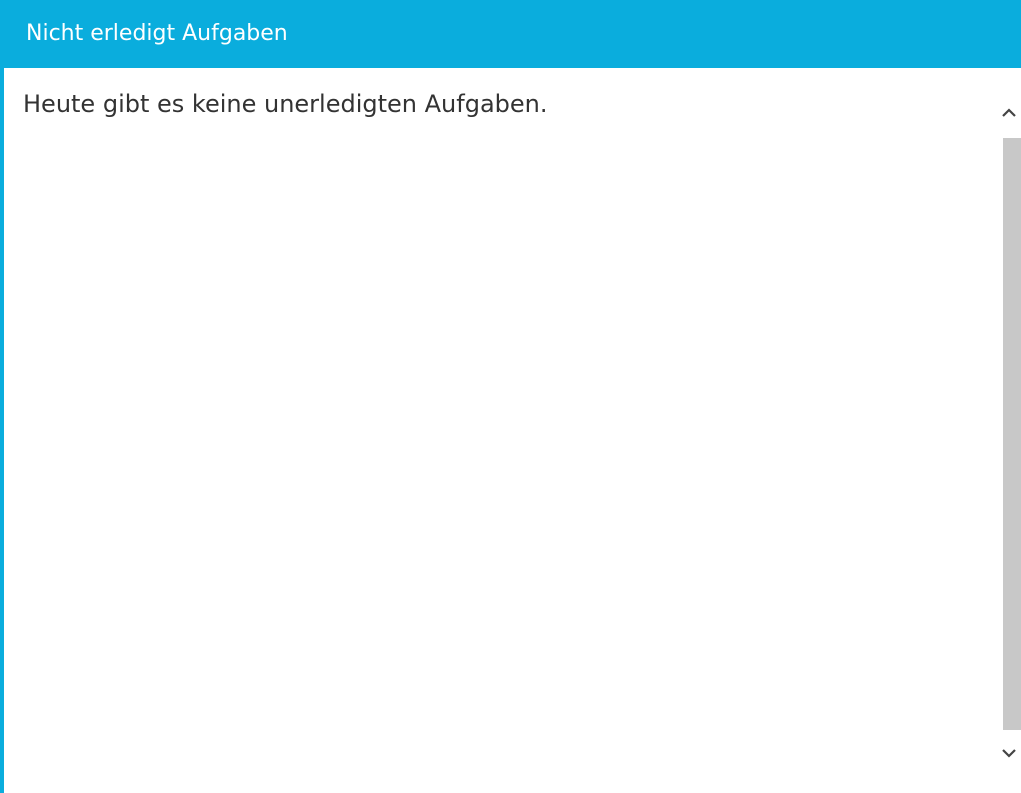  I want to click on vertical-scrollbar, so click(1009, 442).